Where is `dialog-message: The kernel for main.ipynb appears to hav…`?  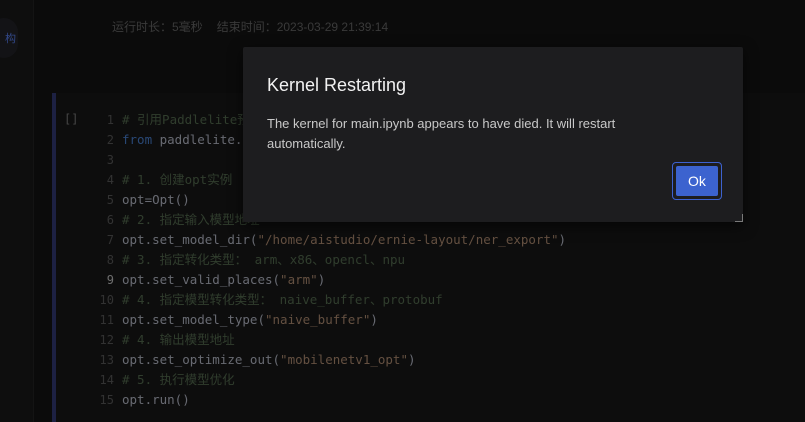
dialog-message: The kernel for main.ipynb appears to hav… is located at coordinates (441, 133).